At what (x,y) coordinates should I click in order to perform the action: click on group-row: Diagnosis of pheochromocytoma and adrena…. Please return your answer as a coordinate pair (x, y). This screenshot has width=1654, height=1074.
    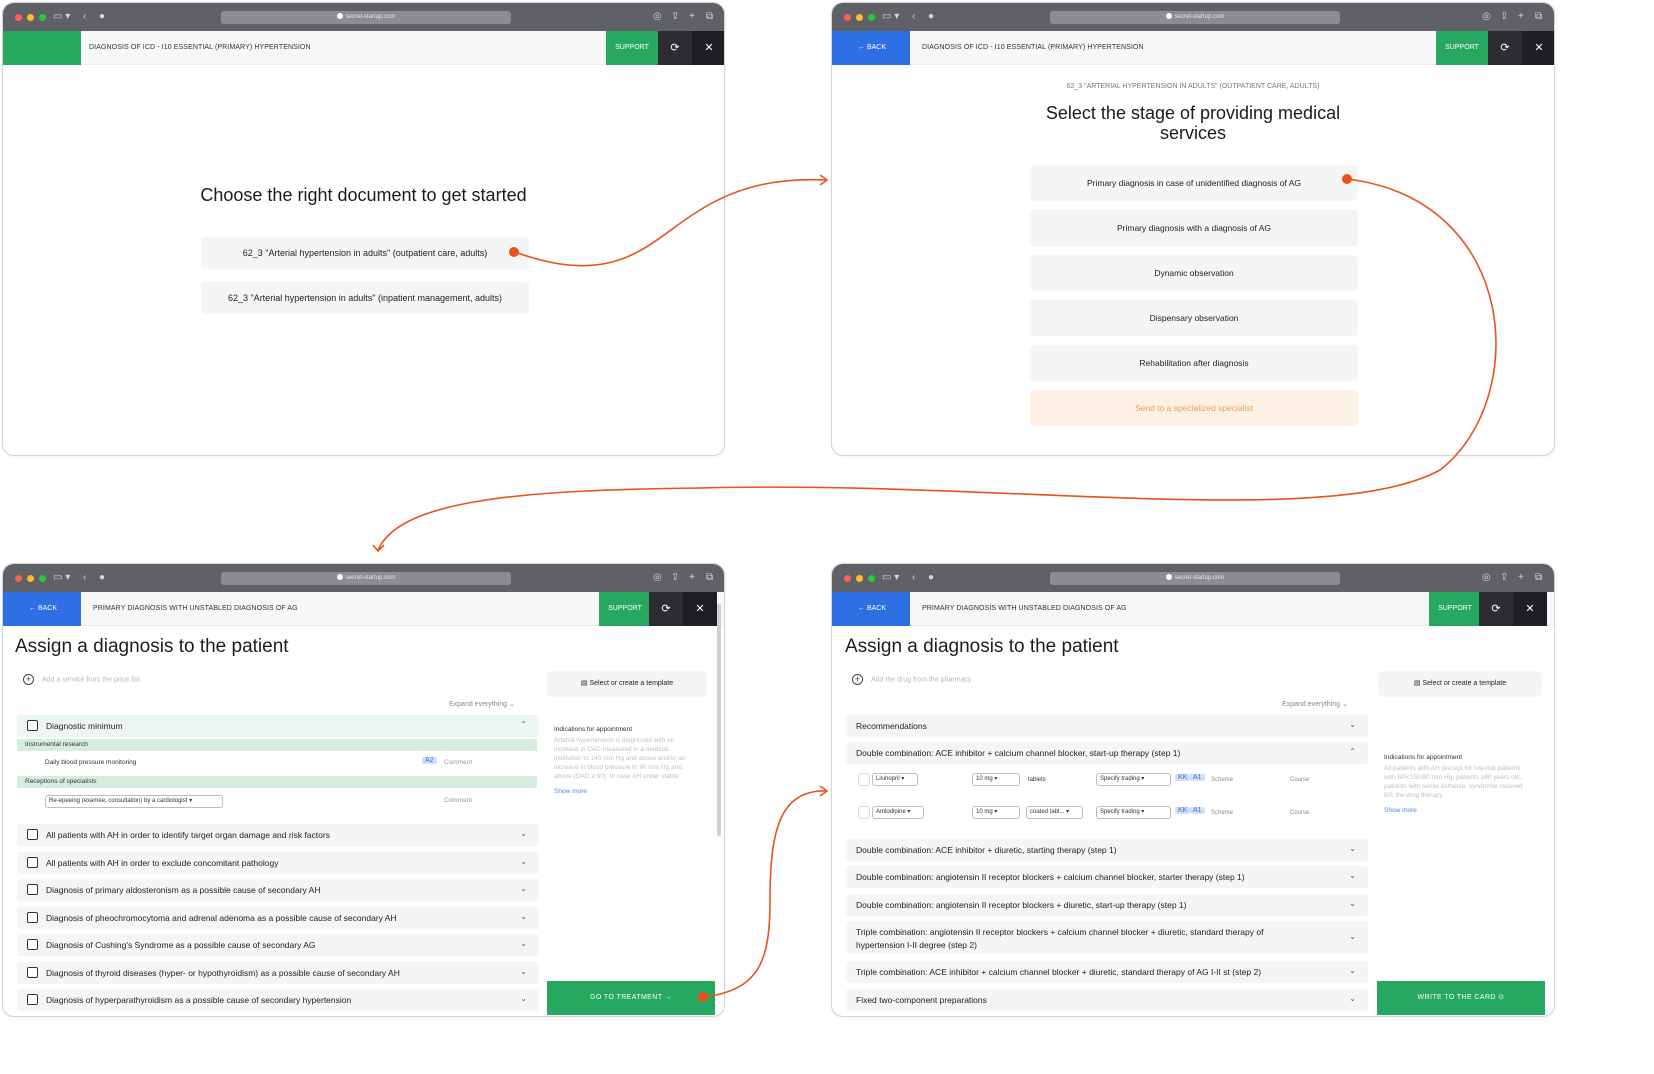
    Looking at the image, I should click on (278, 918).